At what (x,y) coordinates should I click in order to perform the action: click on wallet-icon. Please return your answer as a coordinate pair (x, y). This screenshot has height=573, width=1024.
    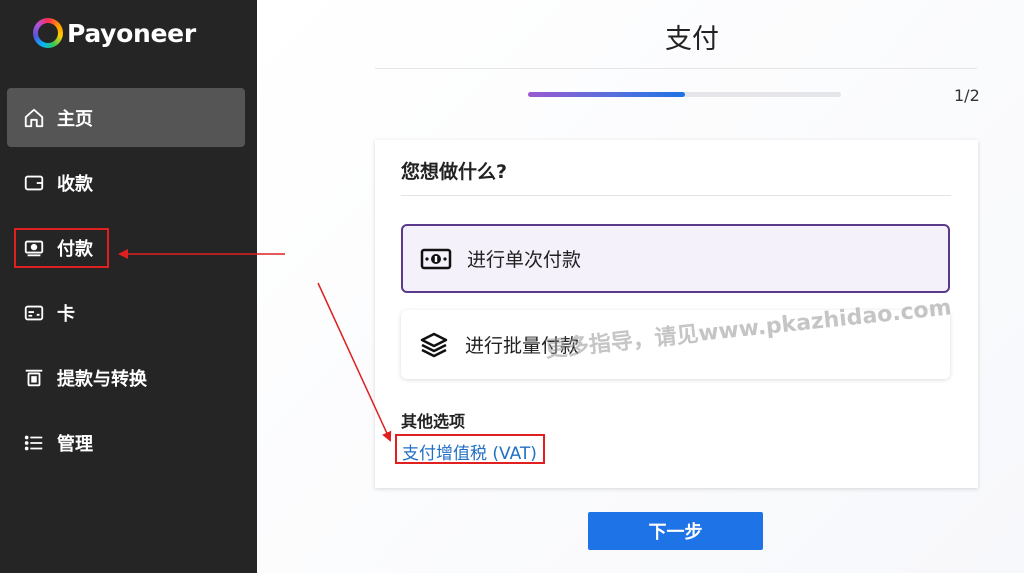
    Looking at the image, I should click on (34, 183).